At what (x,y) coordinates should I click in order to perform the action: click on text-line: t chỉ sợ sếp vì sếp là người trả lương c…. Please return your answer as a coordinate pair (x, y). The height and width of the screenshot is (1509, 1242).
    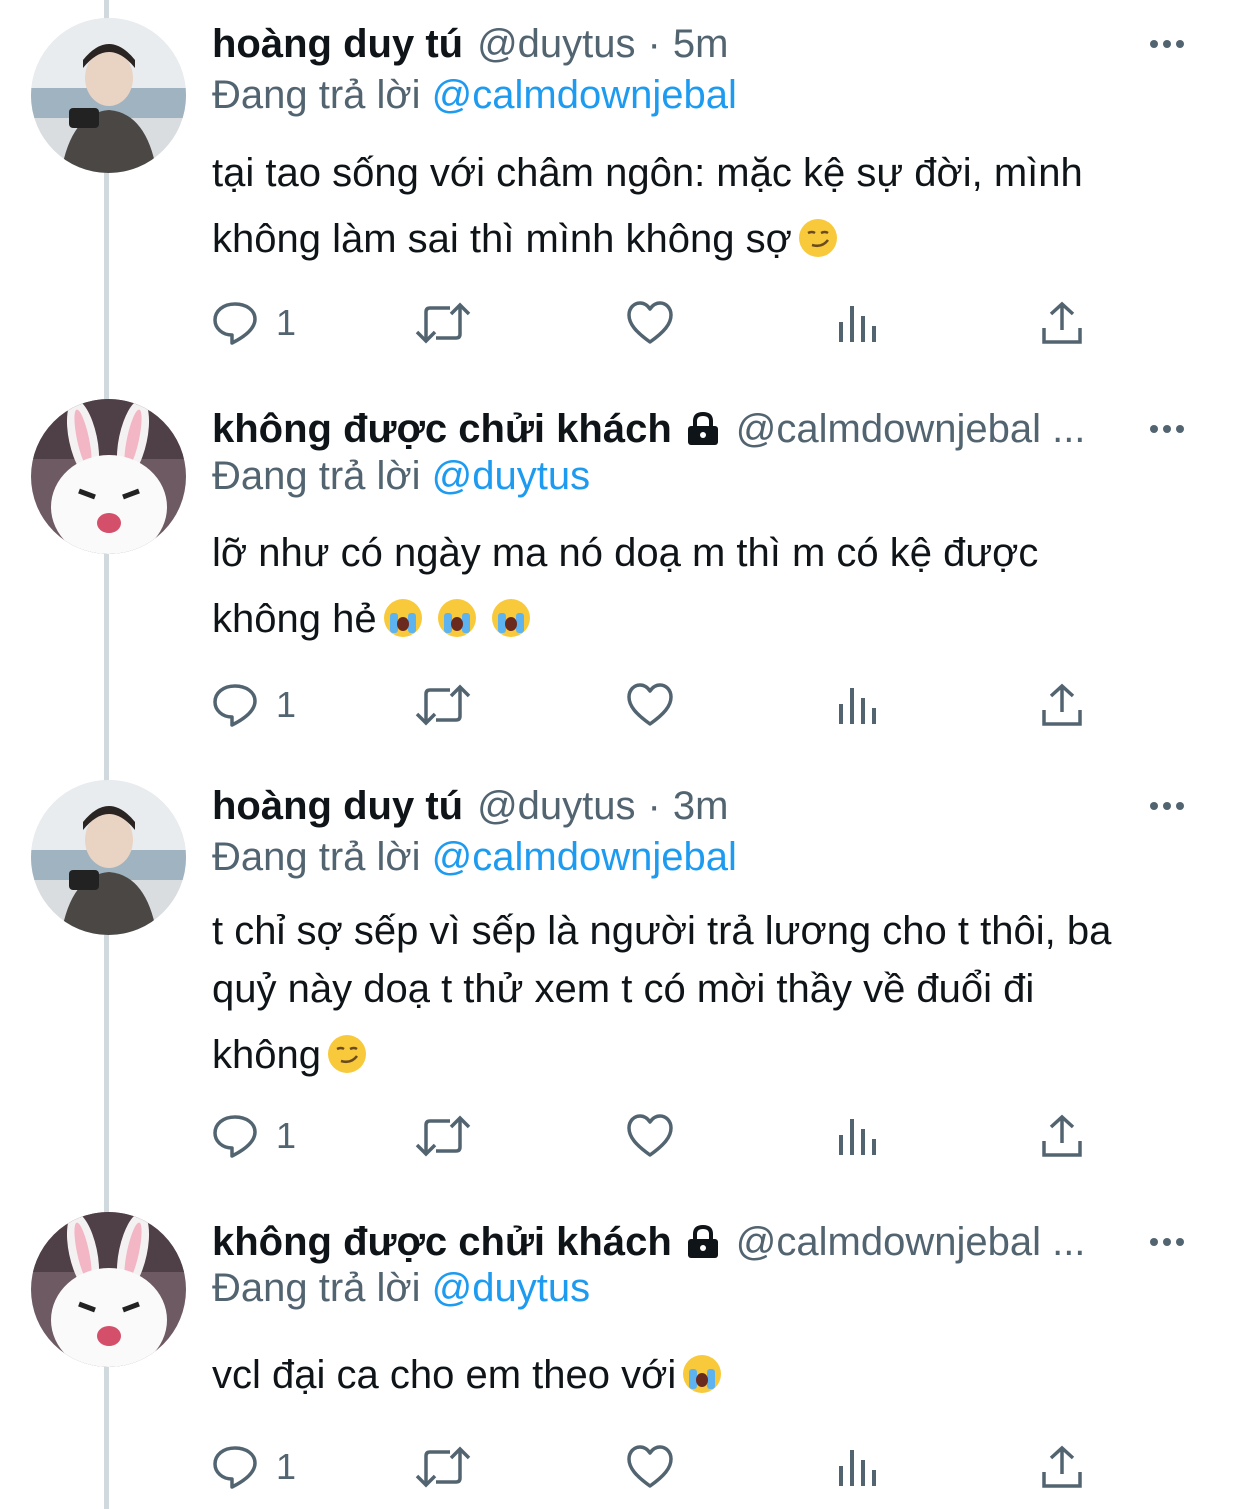
    Looking at the image, I should click on (662, 931).